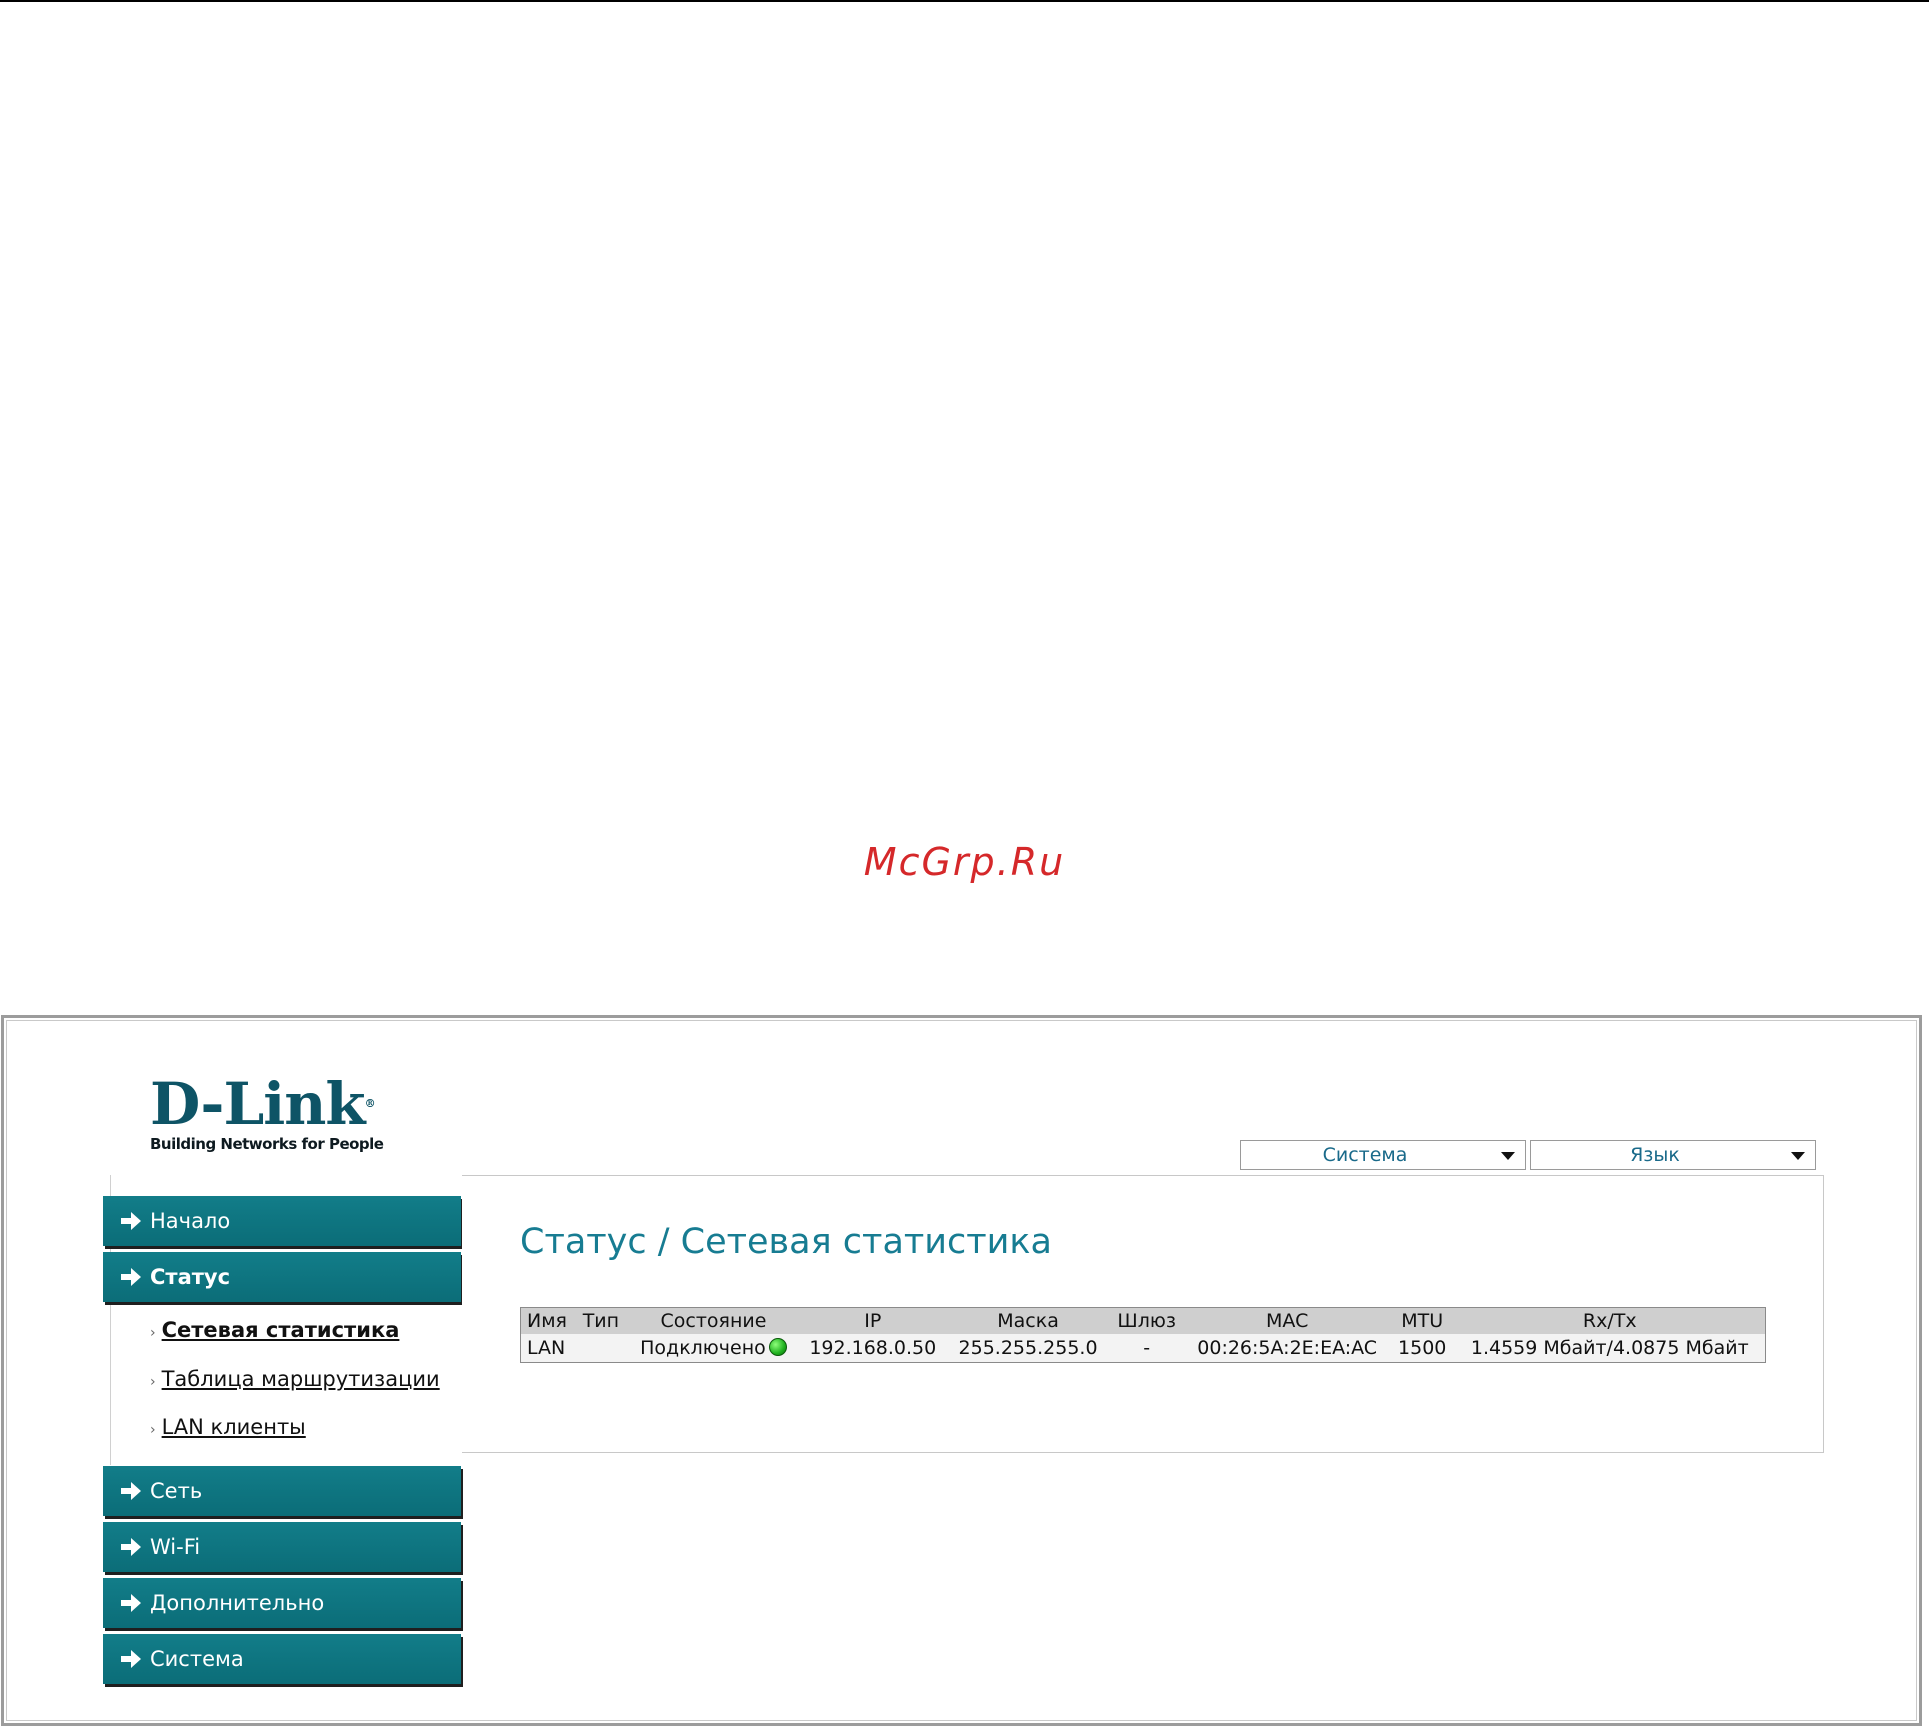  Describe the element at coordinates (964, 862) in the screenshot. I see `watermark: McGrp.Ru` at that location.